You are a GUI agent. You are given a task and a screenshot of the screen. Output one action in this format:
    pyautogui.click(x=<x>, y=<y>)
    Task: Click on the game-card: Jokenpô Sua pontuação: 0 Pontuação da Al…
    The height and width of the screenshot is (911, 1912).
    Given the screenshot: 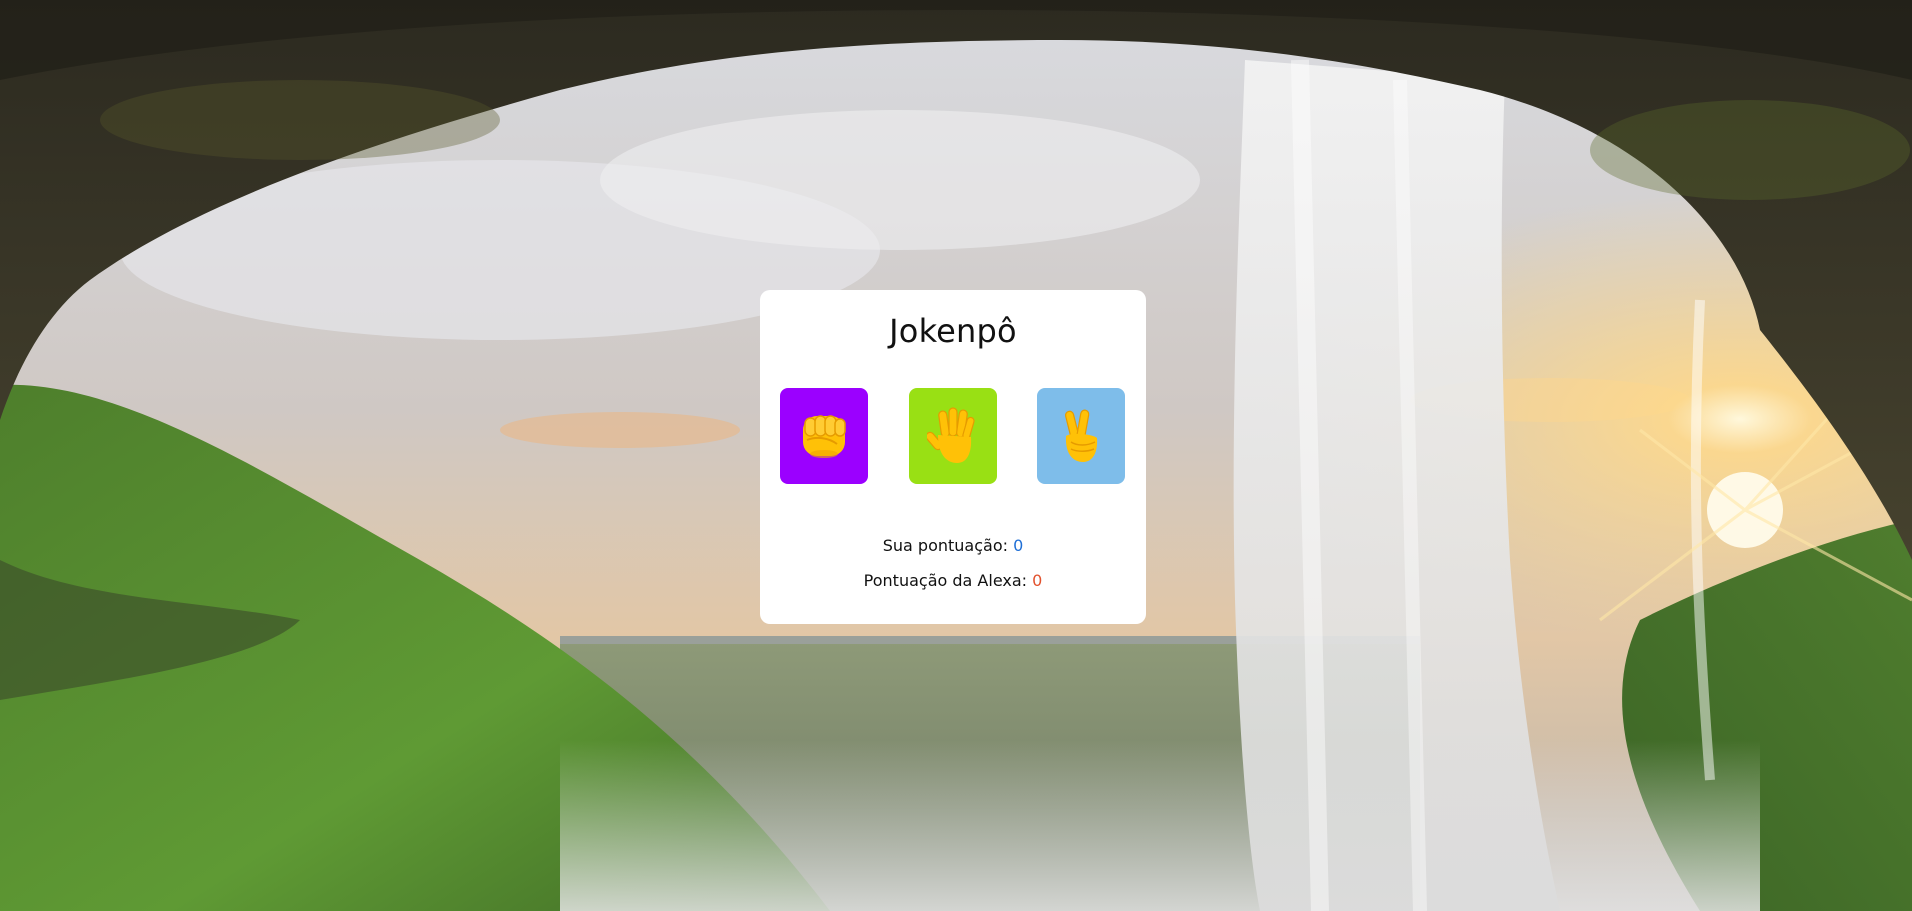 What is the action you would take?
    pyautogui.click(x=953, y=457)
    